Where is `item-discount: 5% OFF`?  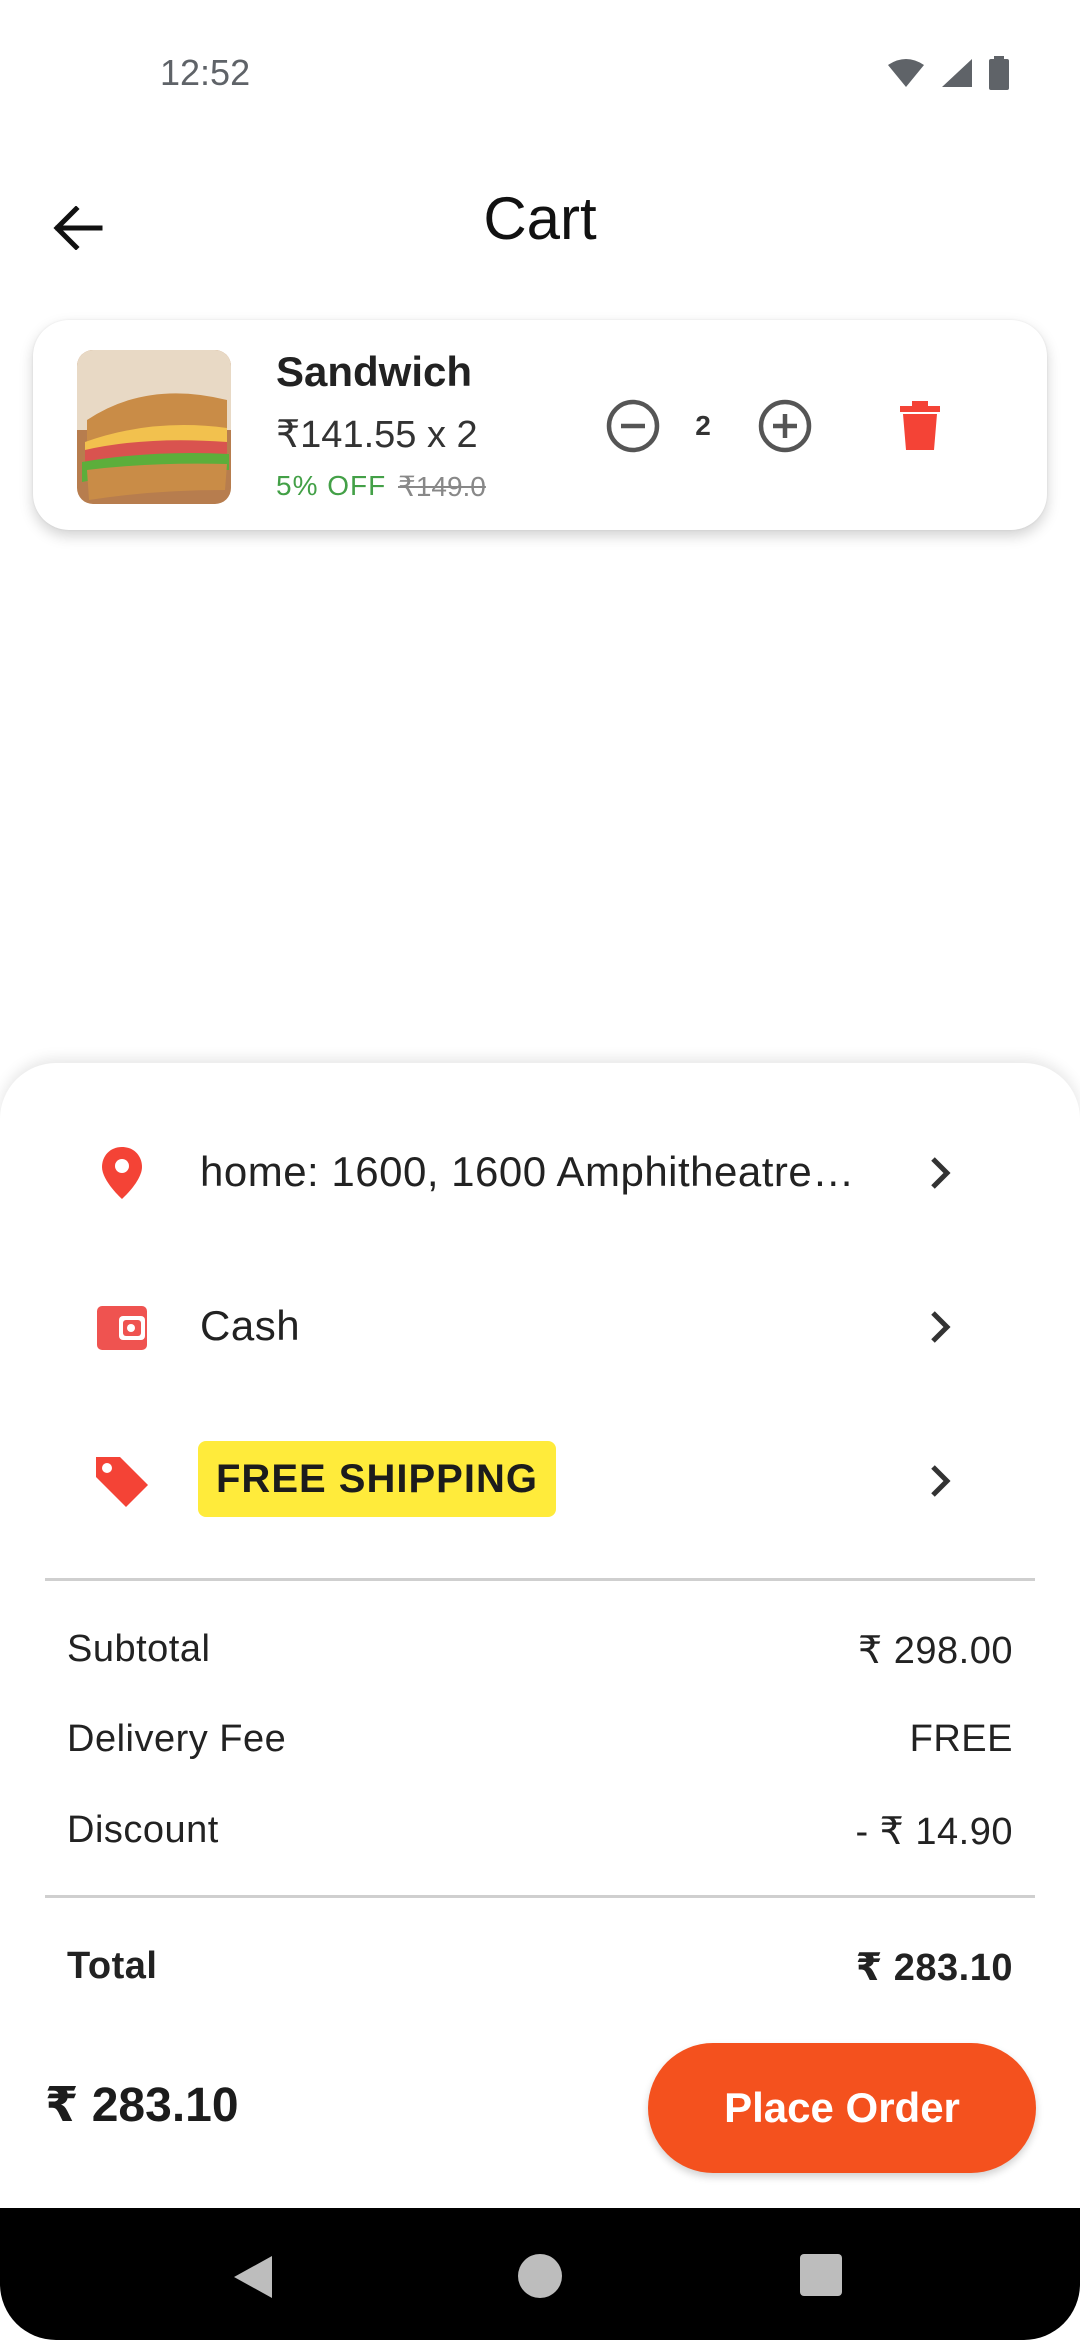
item-discount: 5% OFF is located at coordinates (331, 485).